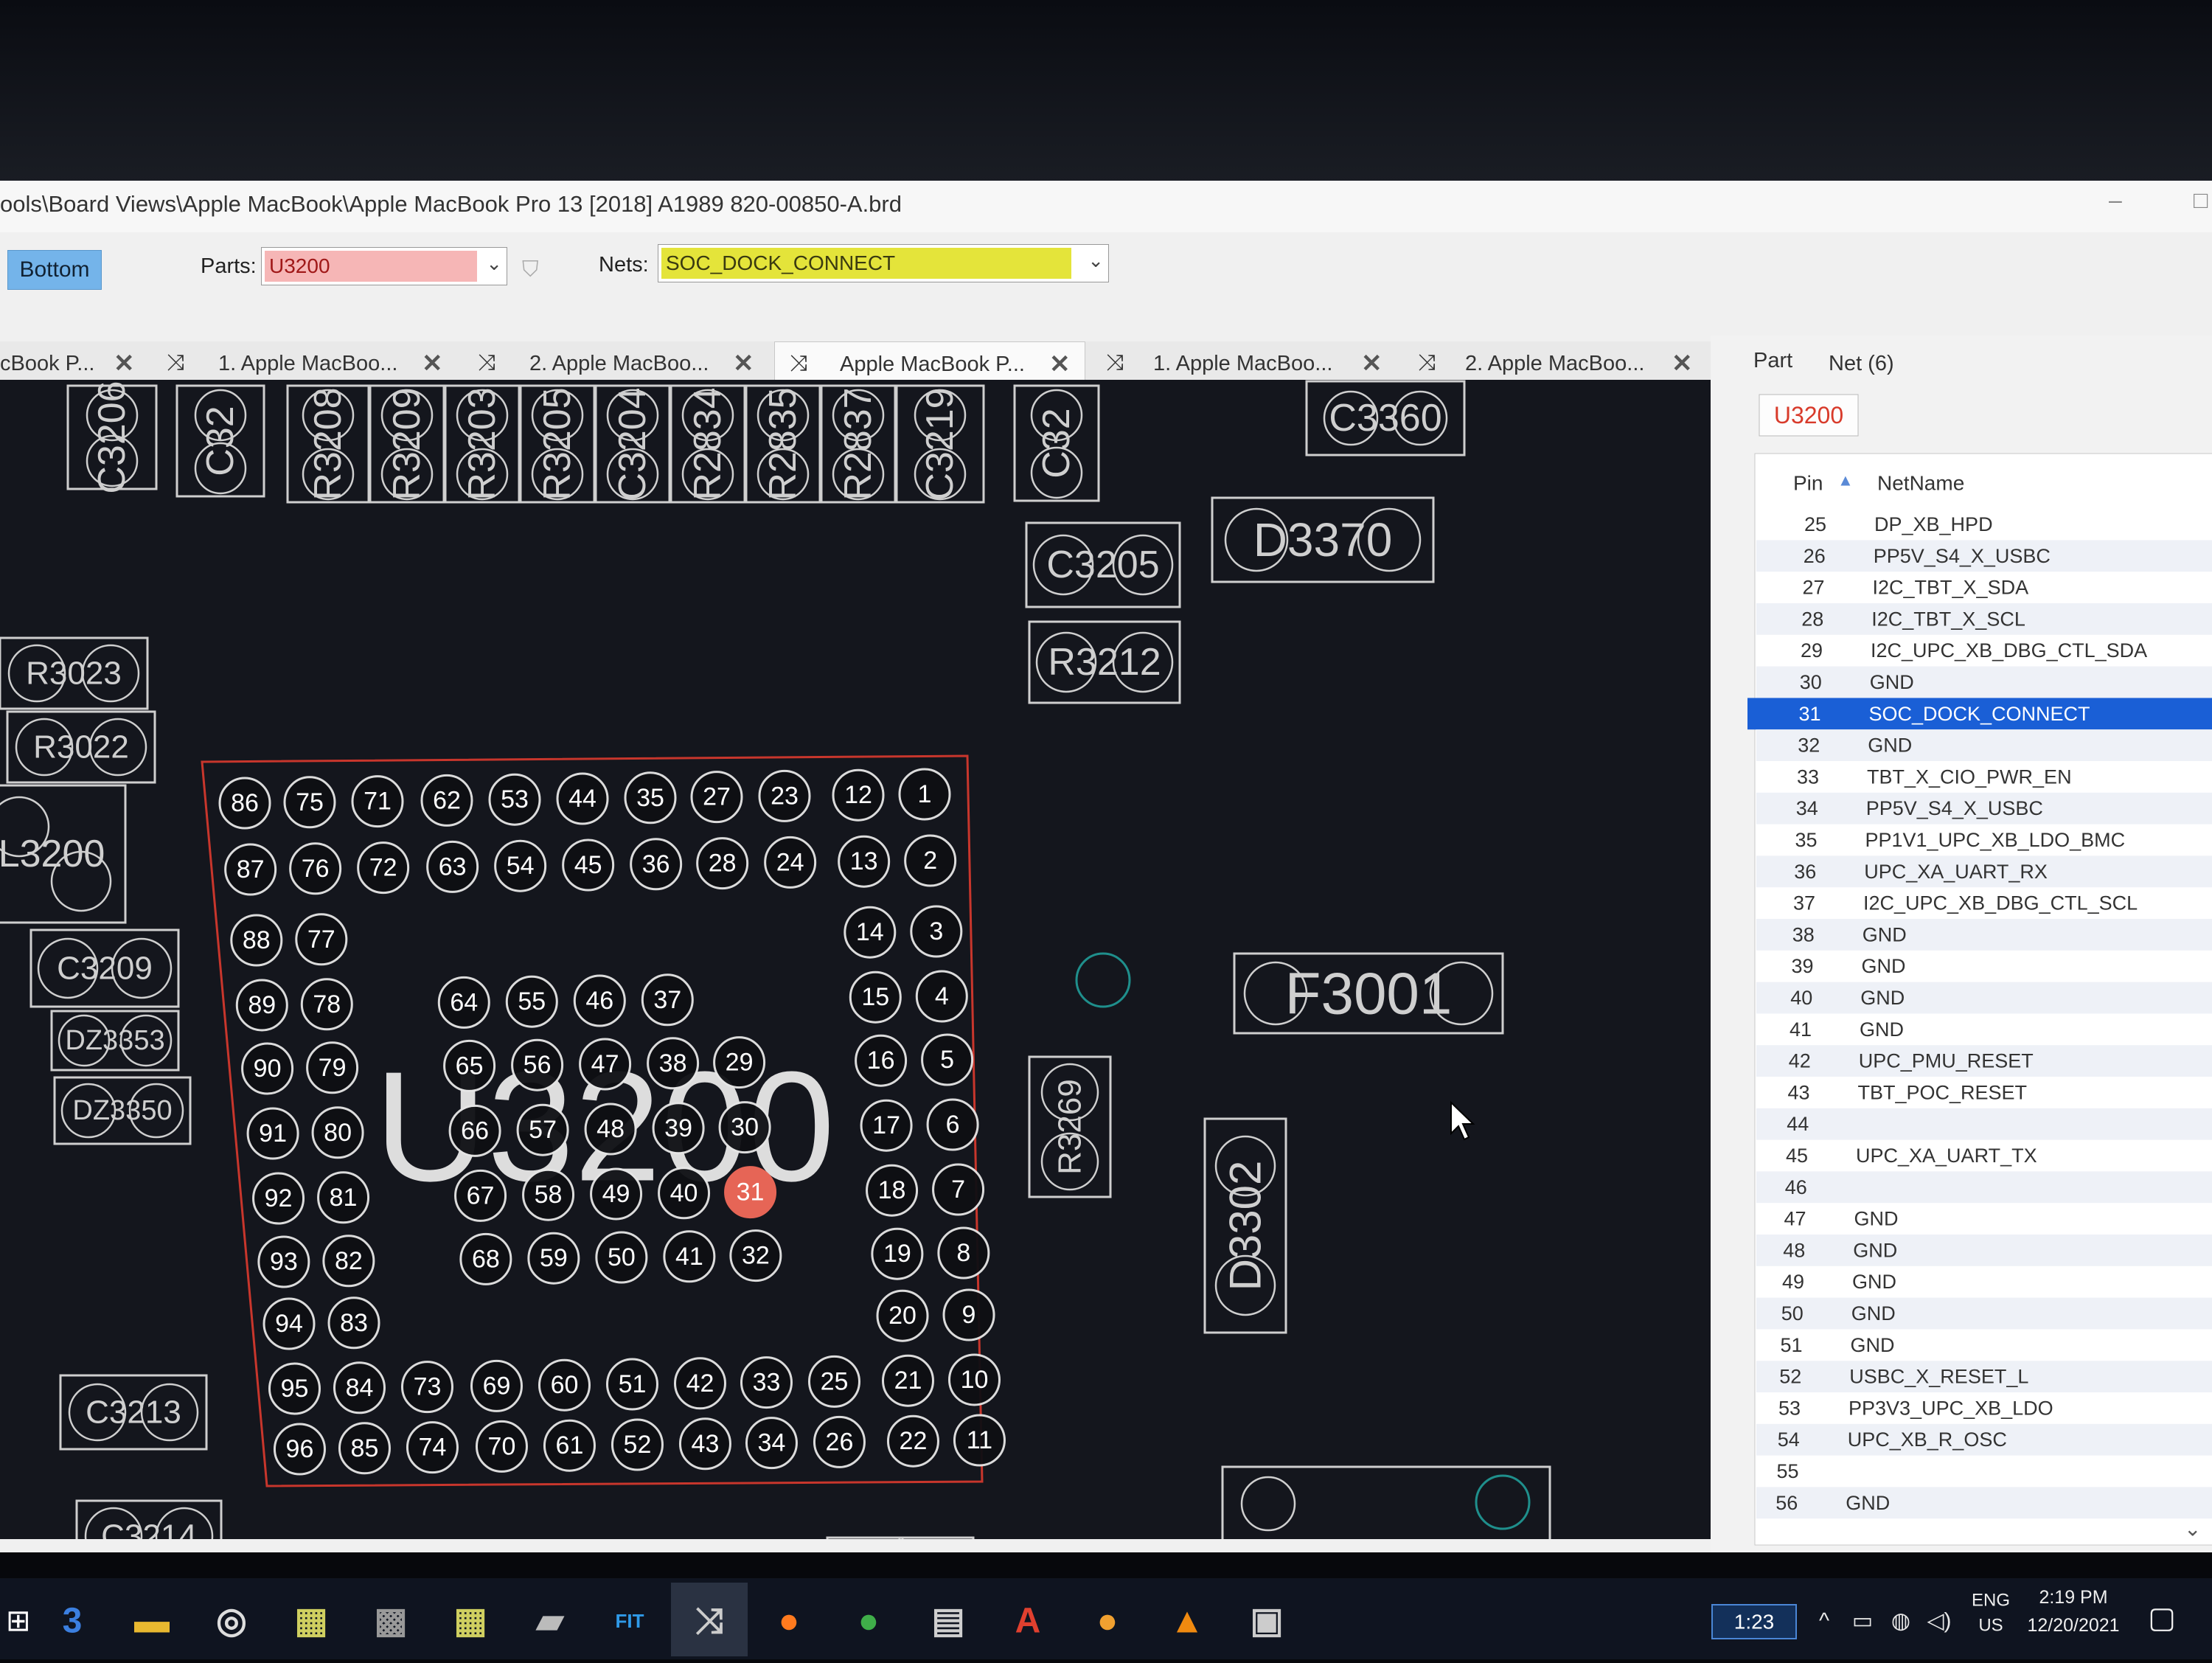 This screenshot has height=1663, width=2212. I want to click on pin-49: 49, so click(616, 1194).